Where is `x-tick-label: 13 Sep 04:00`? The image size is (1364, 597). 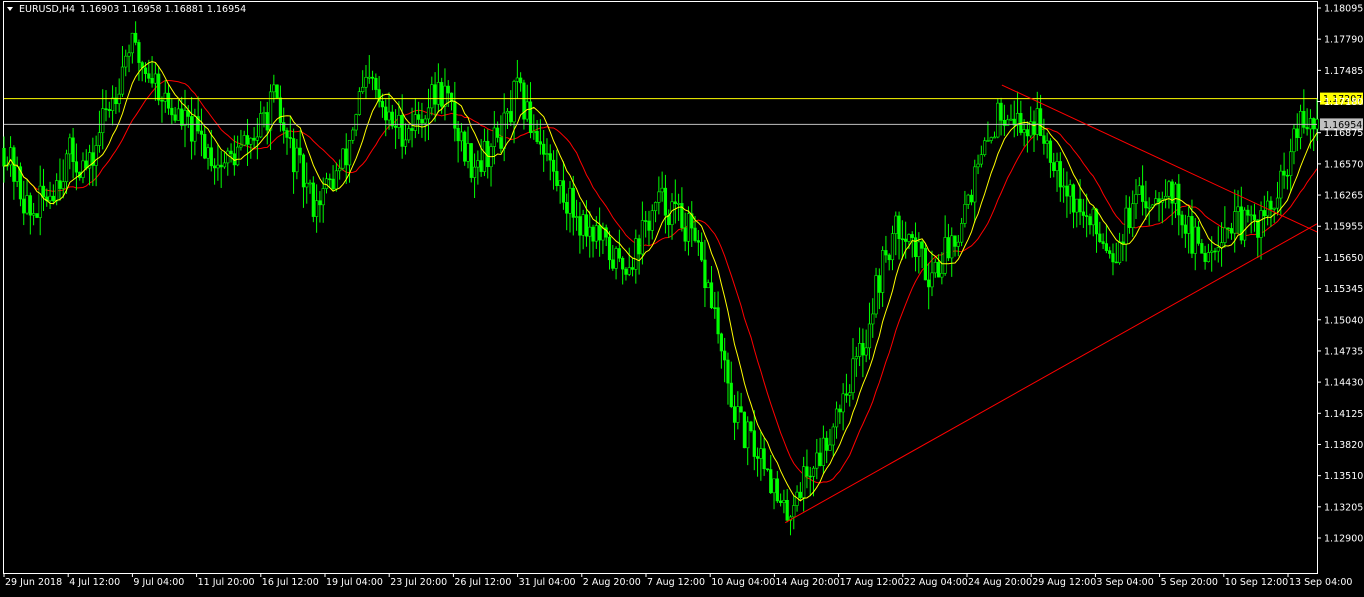 x-tick-label: 13 Sep 04:00 is located at coordinates (1320, 582).